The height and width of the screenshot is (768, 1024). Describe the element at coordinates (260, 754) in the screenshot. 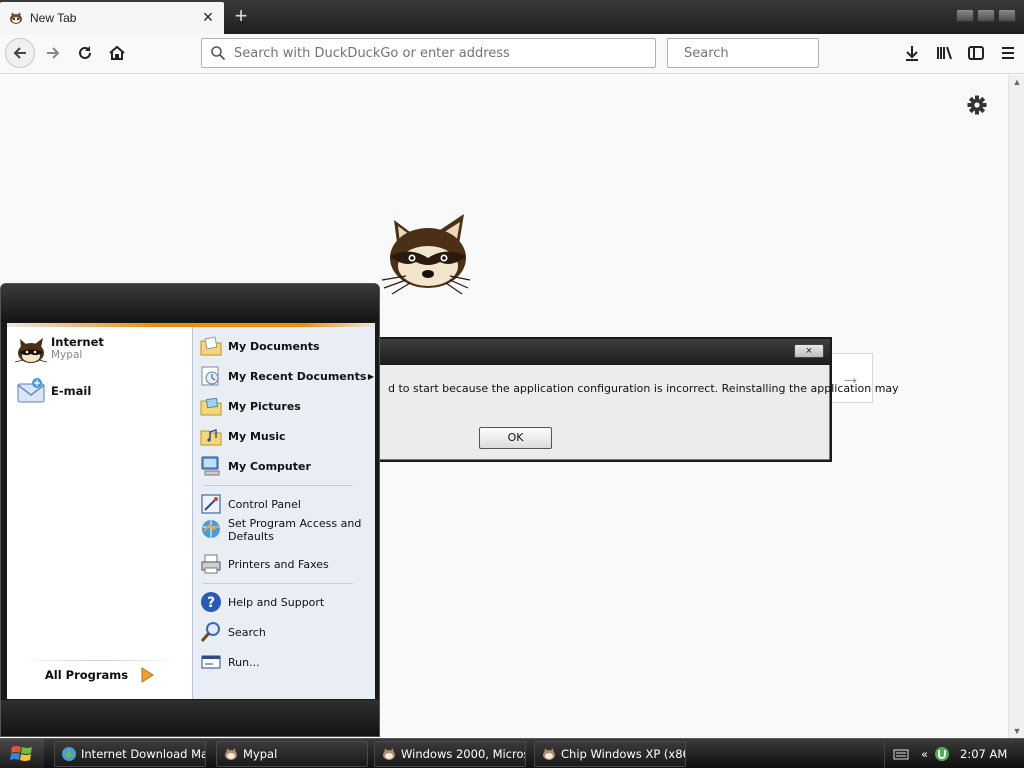

I see `taskbar-button-label: Mypal` at that location.